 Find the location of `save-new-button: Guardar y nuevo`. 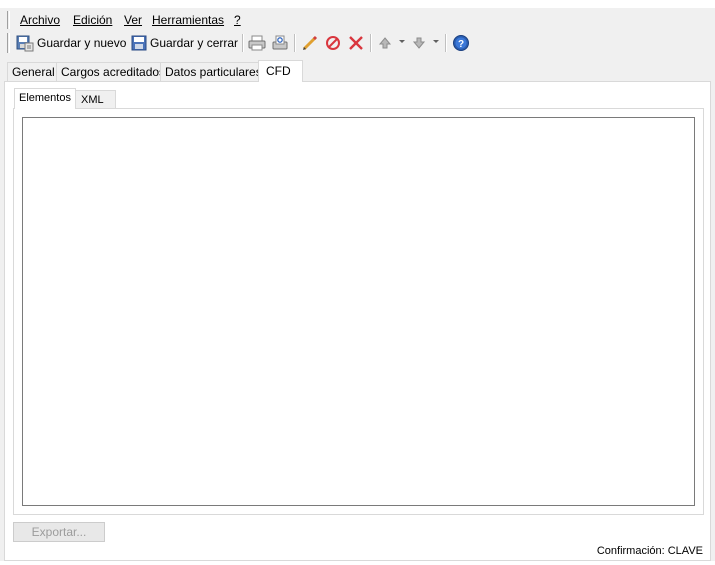

save-new-button: Guardar y nuevo is located at coordinates (71, 43).